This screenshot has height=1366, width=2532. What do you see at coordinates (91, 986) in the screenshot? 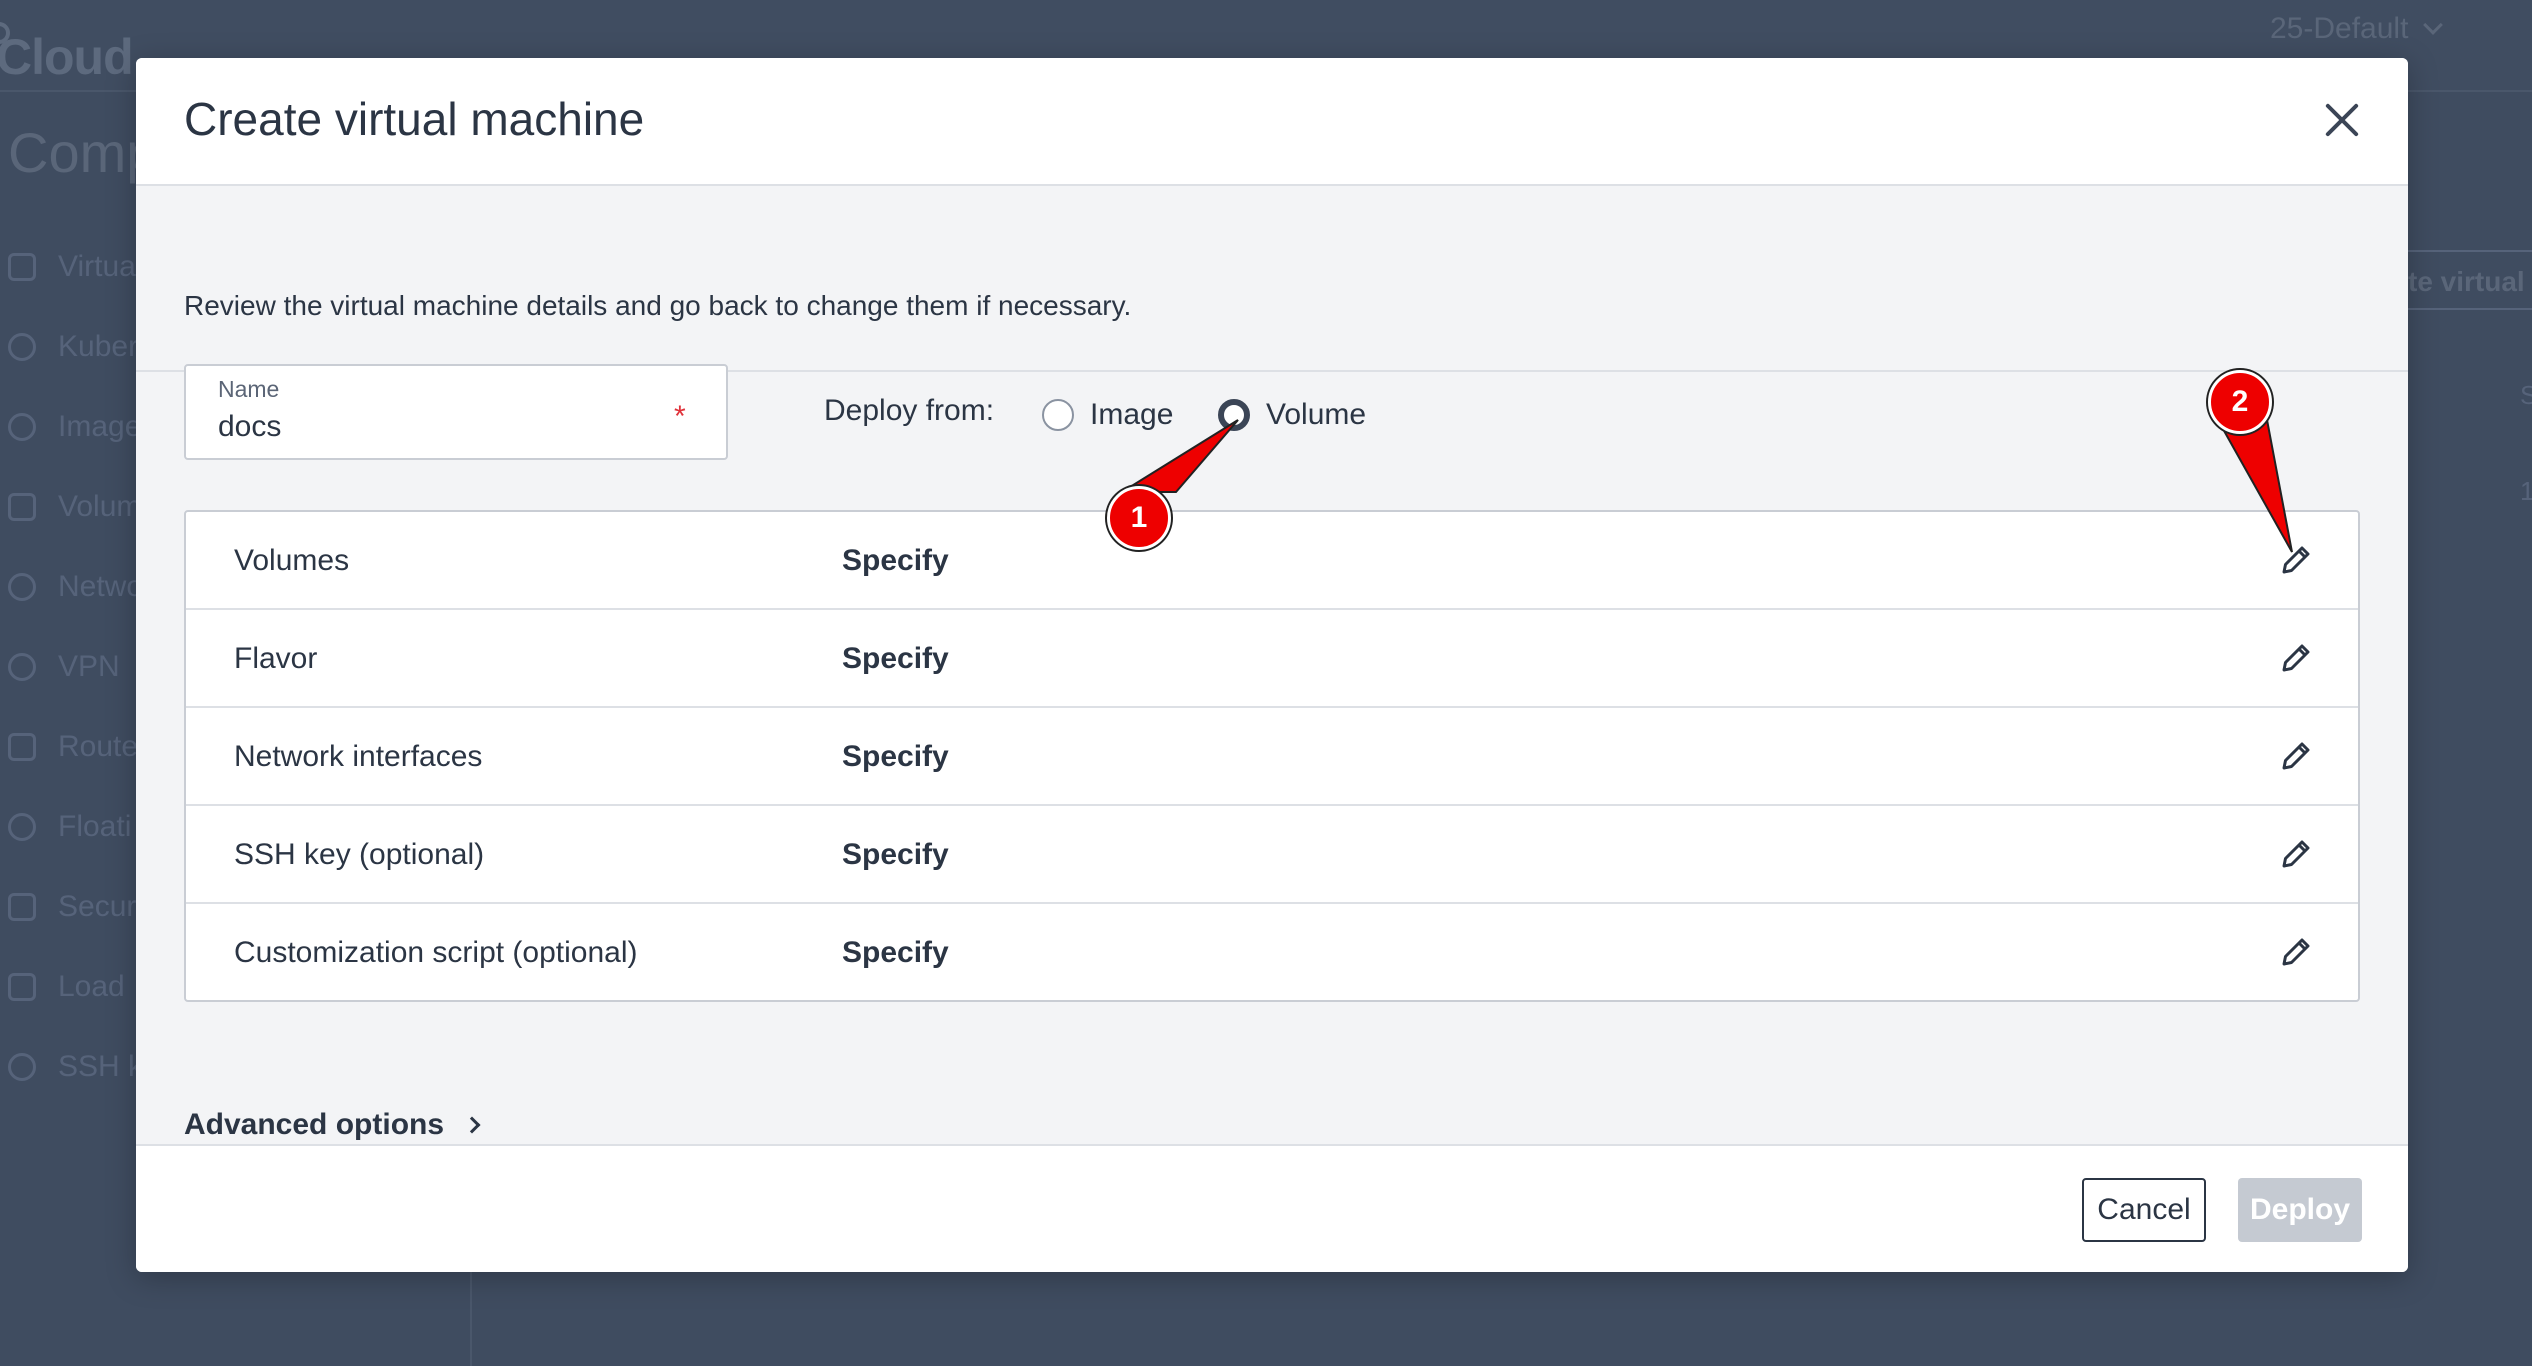
I see `sidebar-item-label: Load` at bounding box center [91, 986].